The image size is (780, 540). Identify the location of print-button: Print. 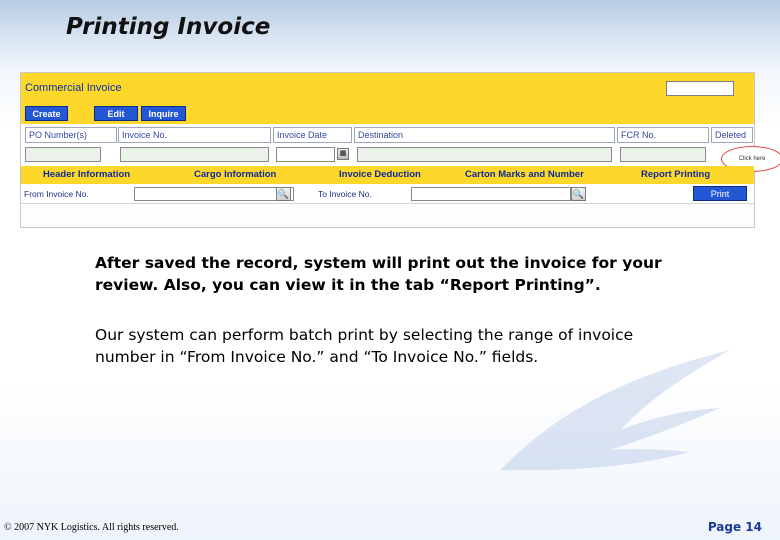
(720, 193).